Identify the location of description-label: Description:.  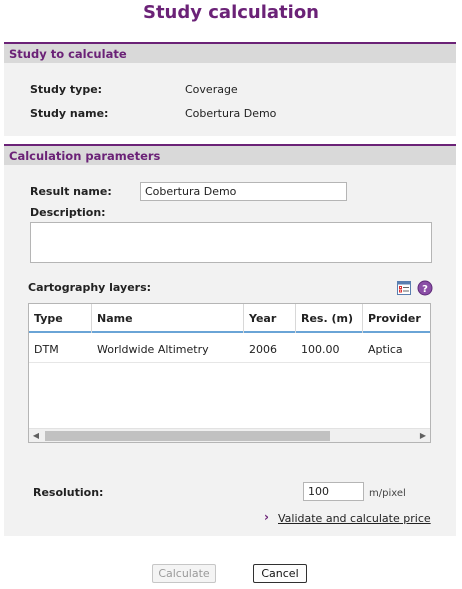
(68, 212).